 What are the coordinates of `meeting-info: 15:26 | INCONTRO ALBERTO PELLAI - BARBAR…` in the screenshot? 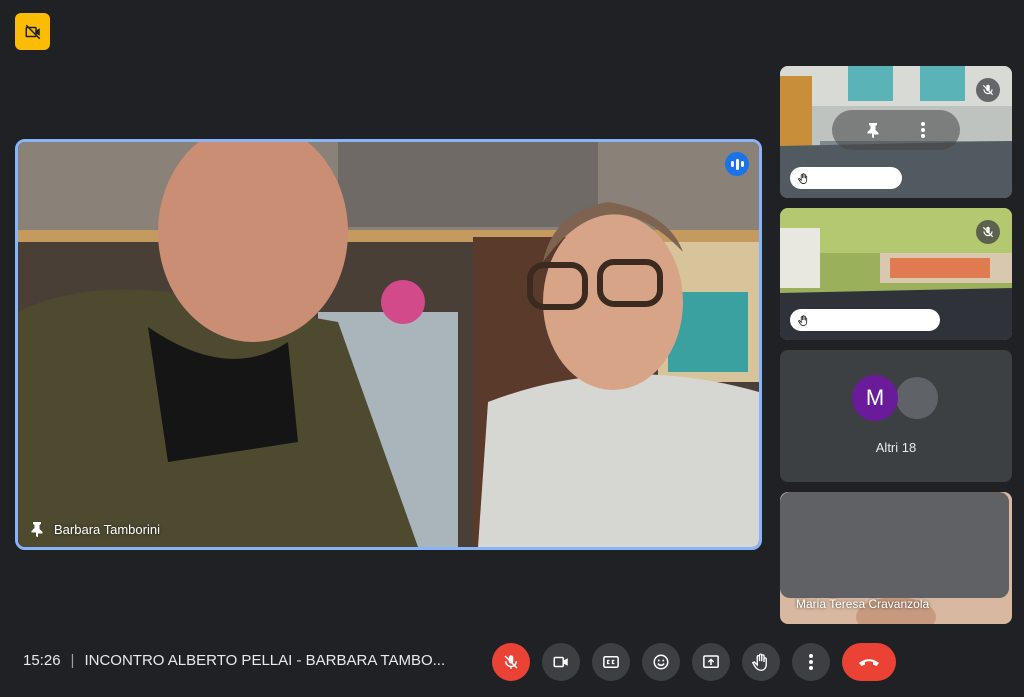 It's located at (234, 660).